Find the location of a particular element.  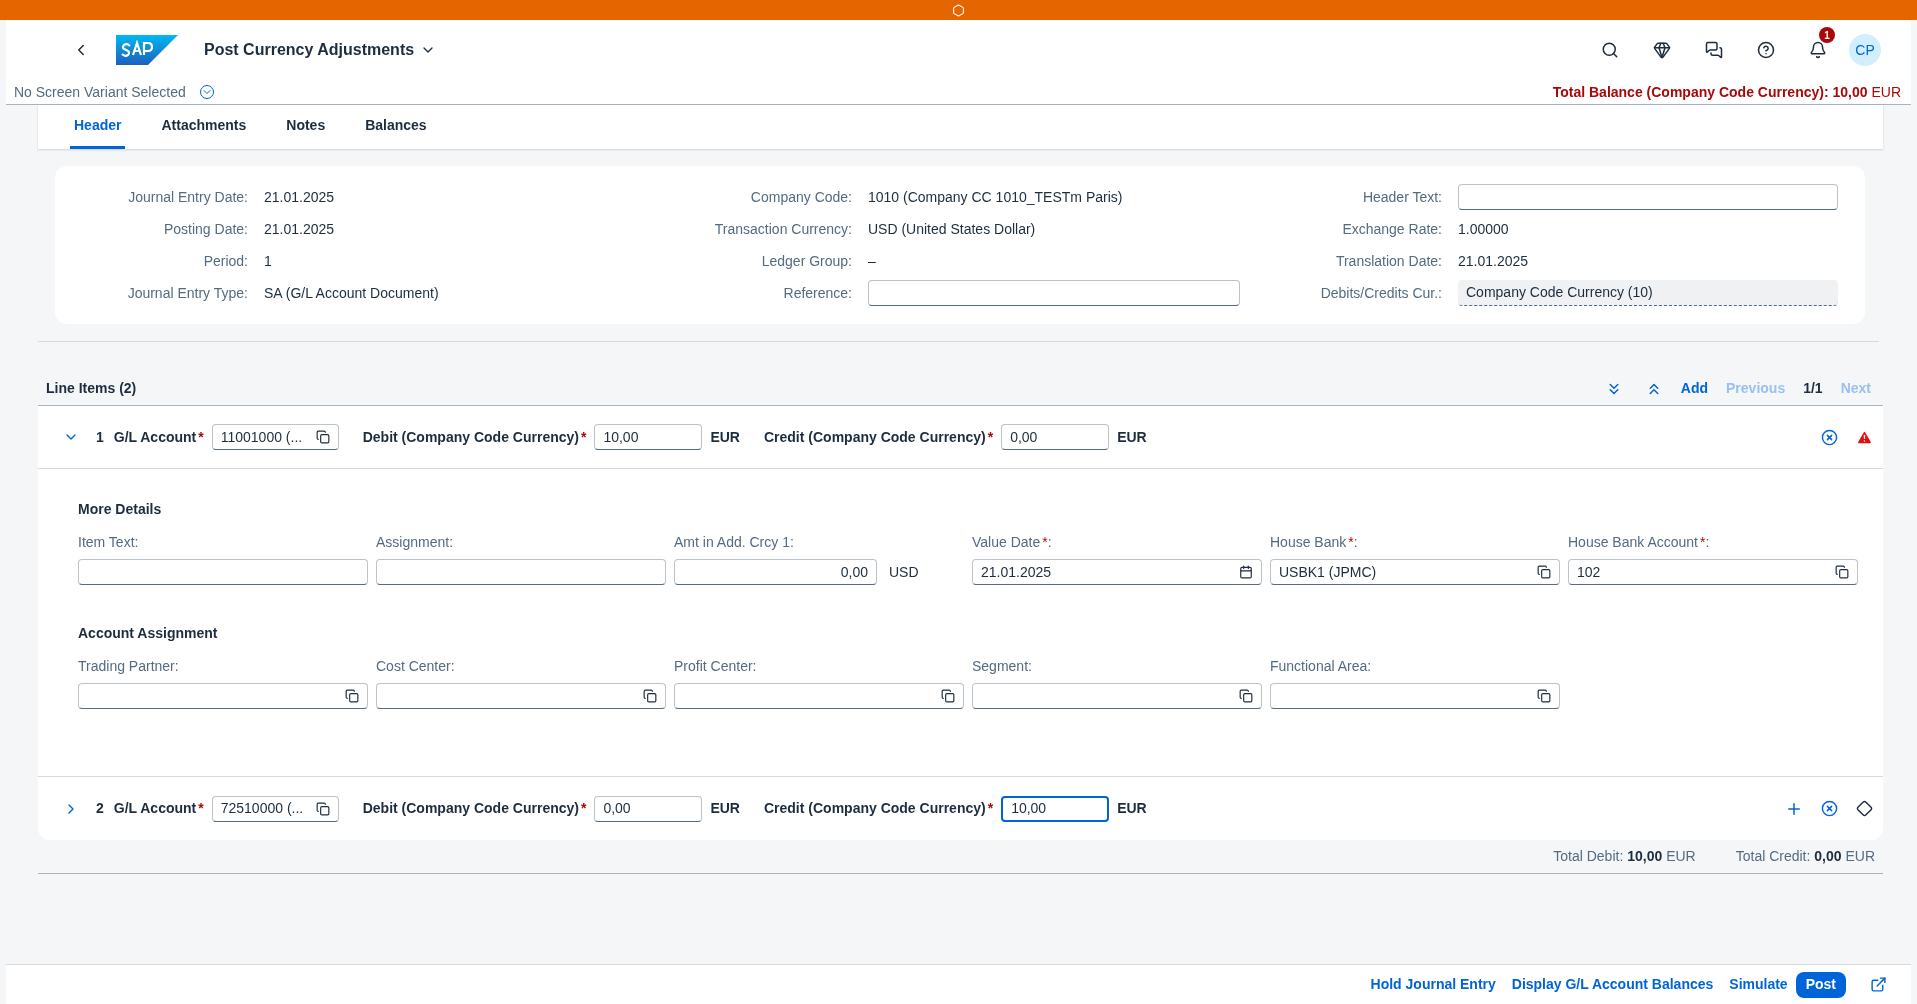

chat-icon is located at coordinates (1714, 50).